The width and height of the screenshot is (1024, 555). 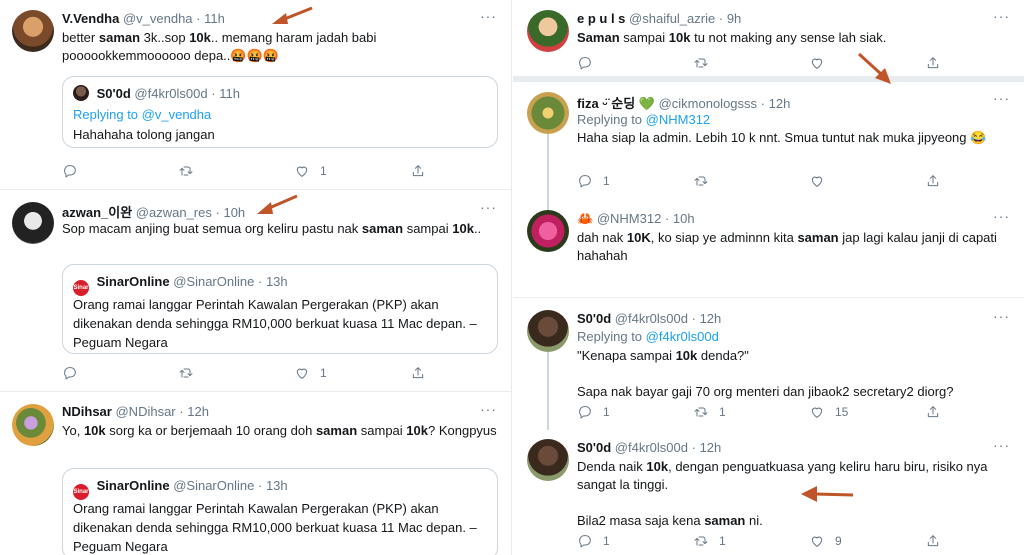 What do you see at coordinates (87, 411) in the screenshot?
I see `author-name: NDihsar` at bounding box center [87, 411].